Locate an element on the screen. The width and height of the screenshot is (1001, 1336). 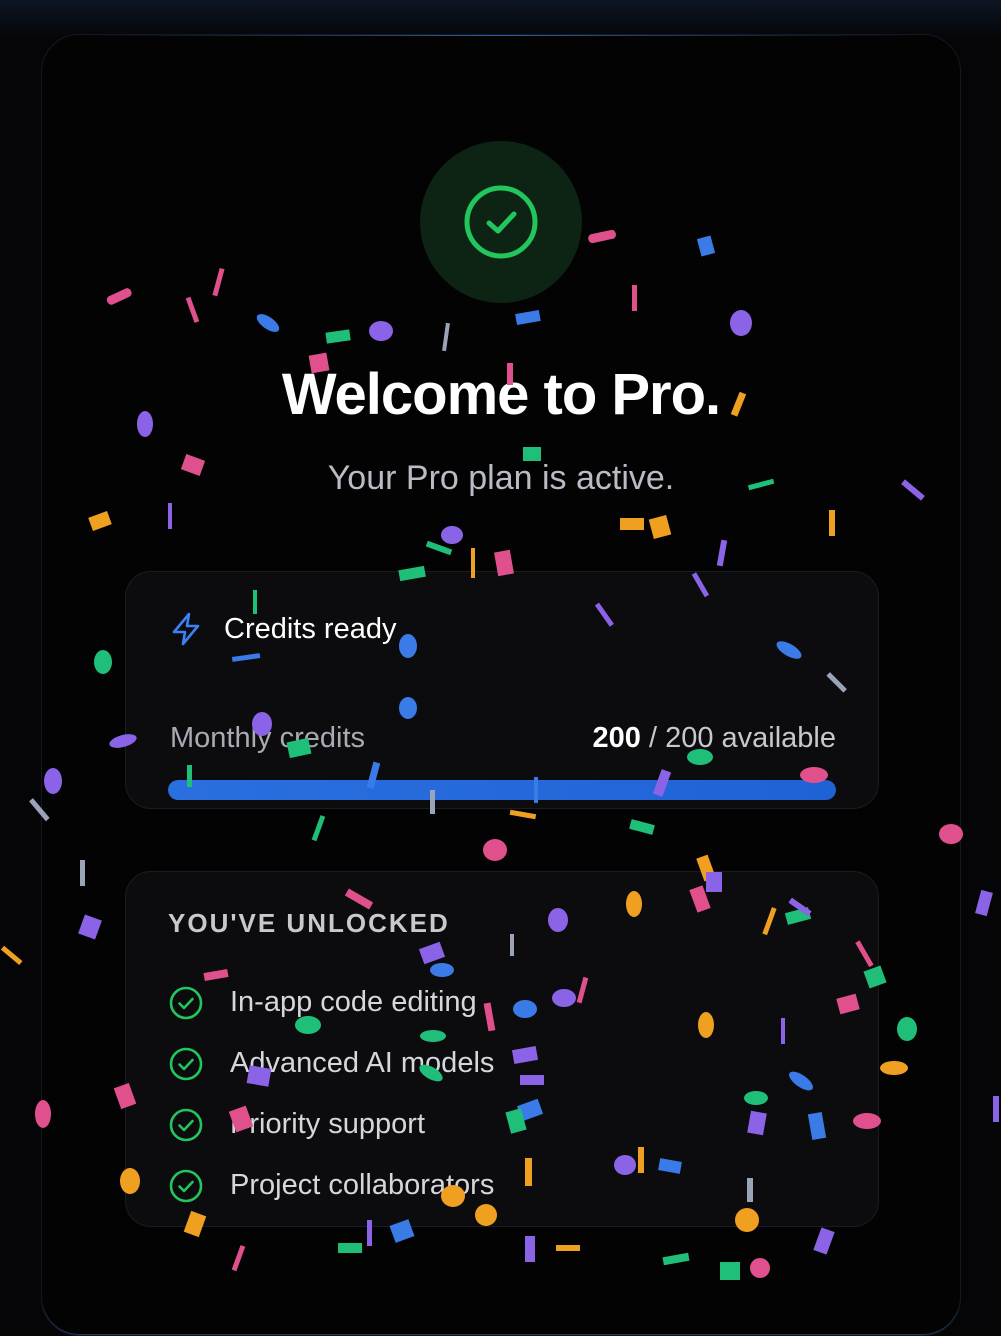
list-item: Project collaborators is located at coordinates (331, 1185).